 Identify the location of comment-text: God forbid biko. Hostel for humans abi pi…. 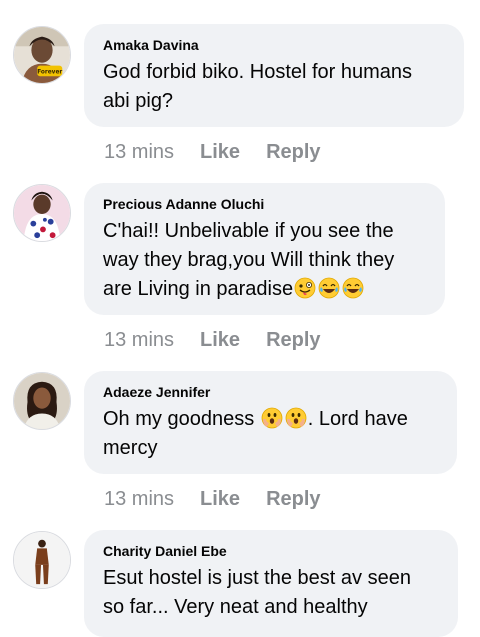
(274, 87).